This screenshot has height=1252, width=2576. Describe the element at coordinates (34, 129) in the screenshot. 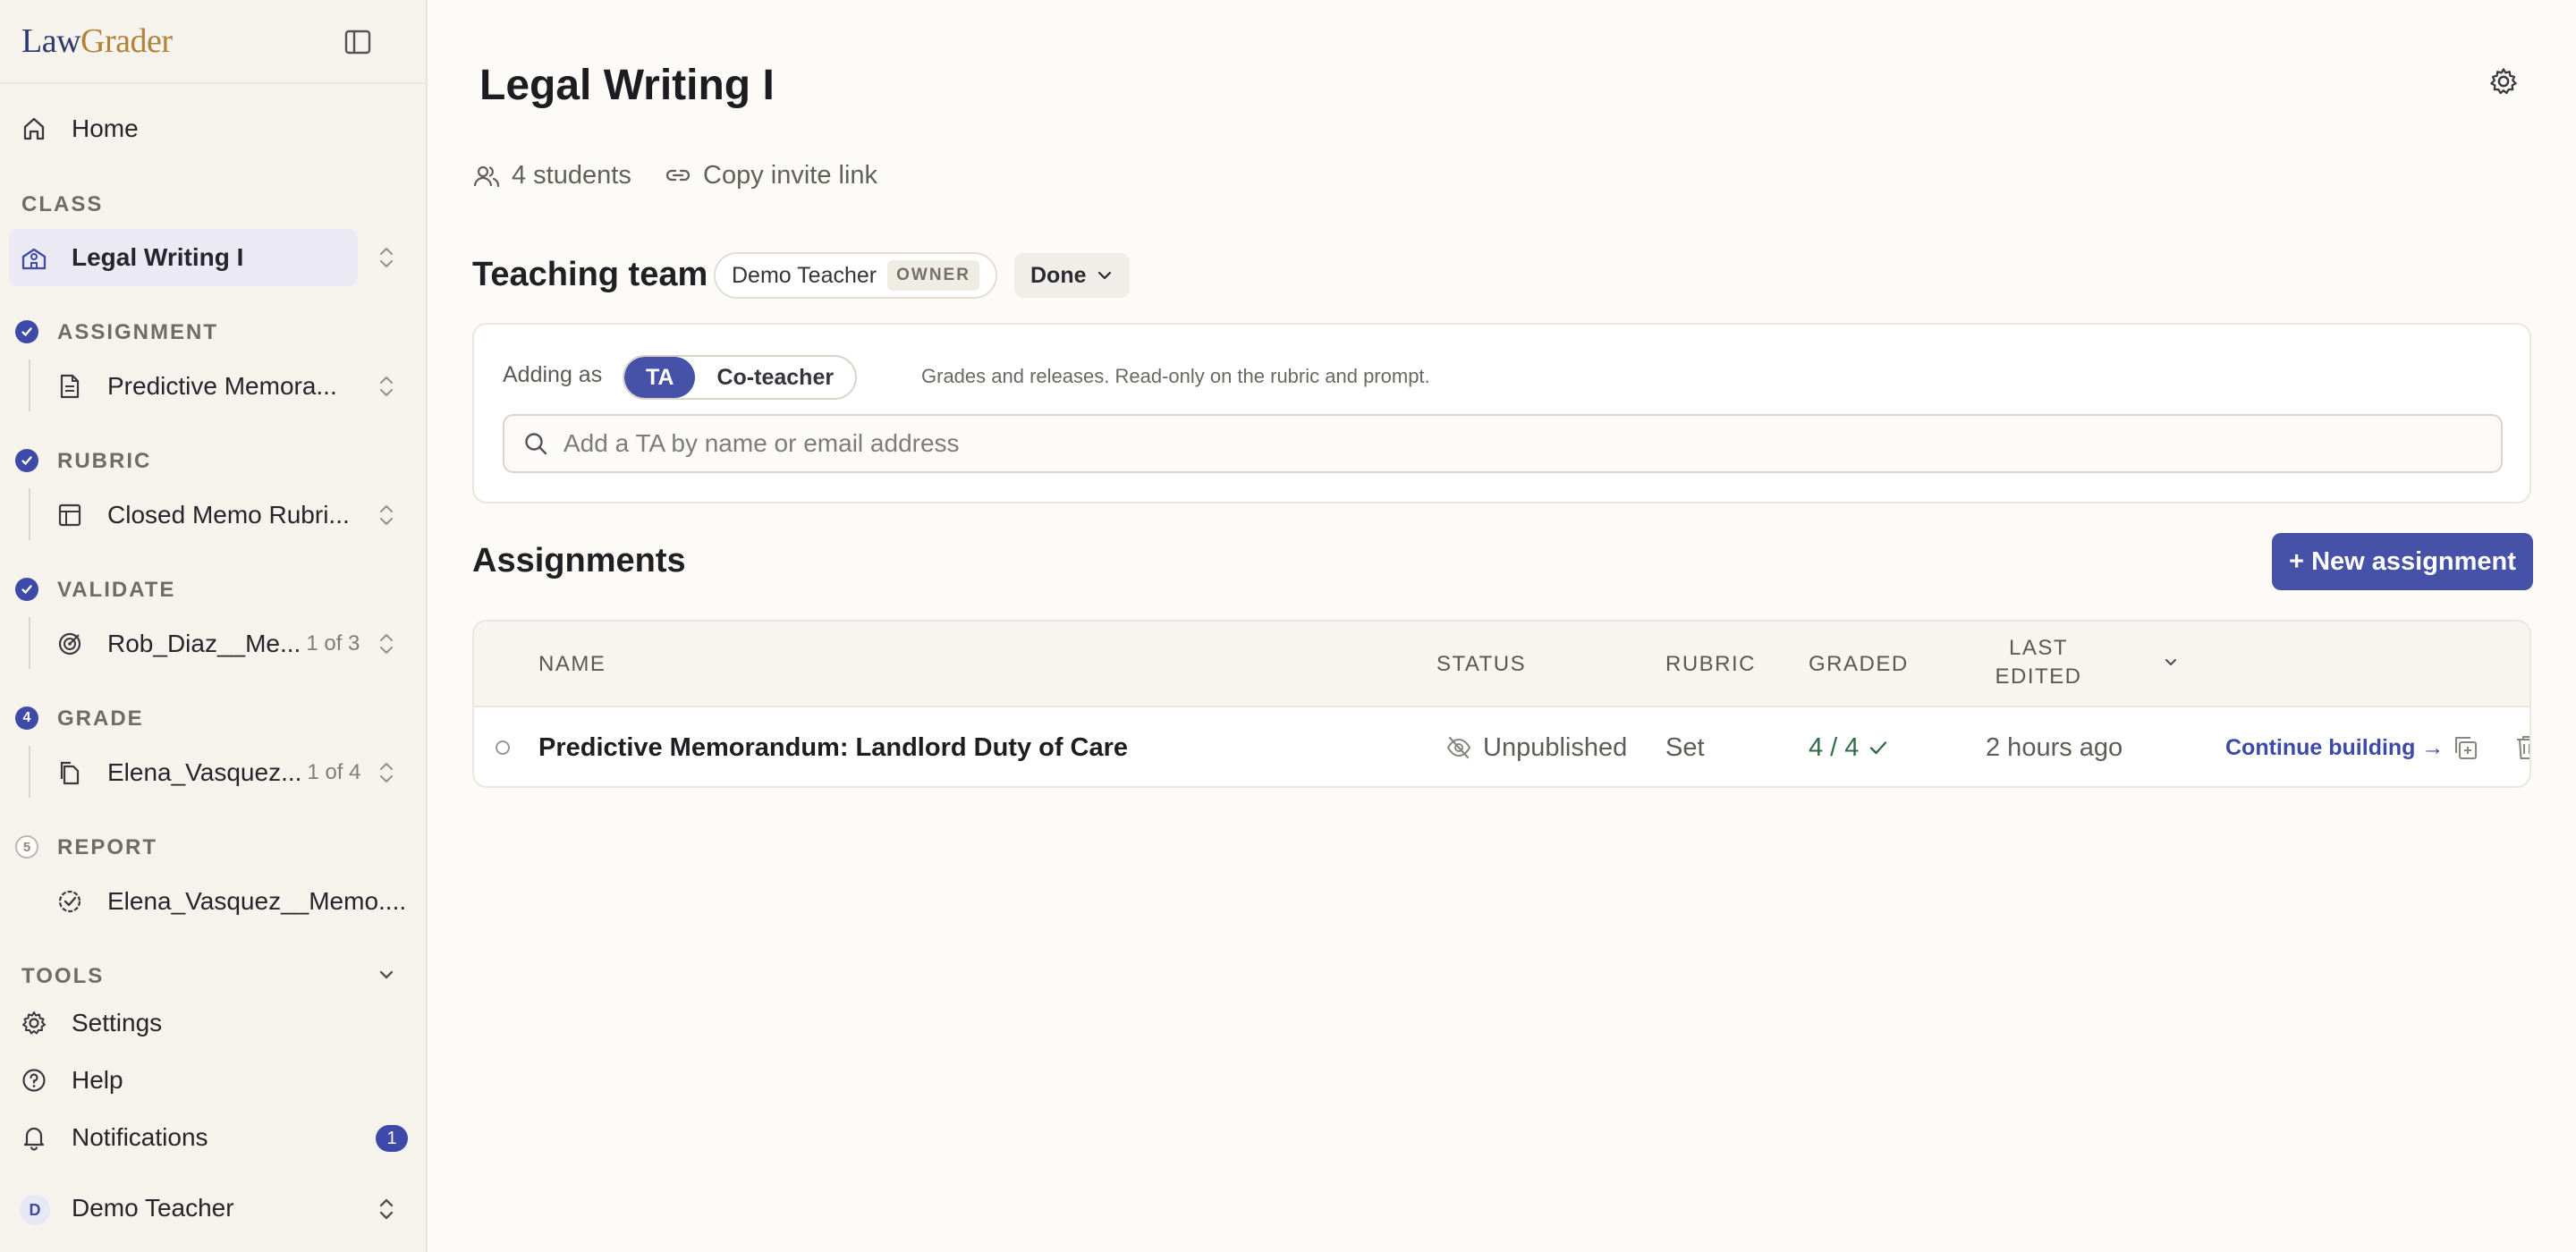

I see `home-icon` at that location.